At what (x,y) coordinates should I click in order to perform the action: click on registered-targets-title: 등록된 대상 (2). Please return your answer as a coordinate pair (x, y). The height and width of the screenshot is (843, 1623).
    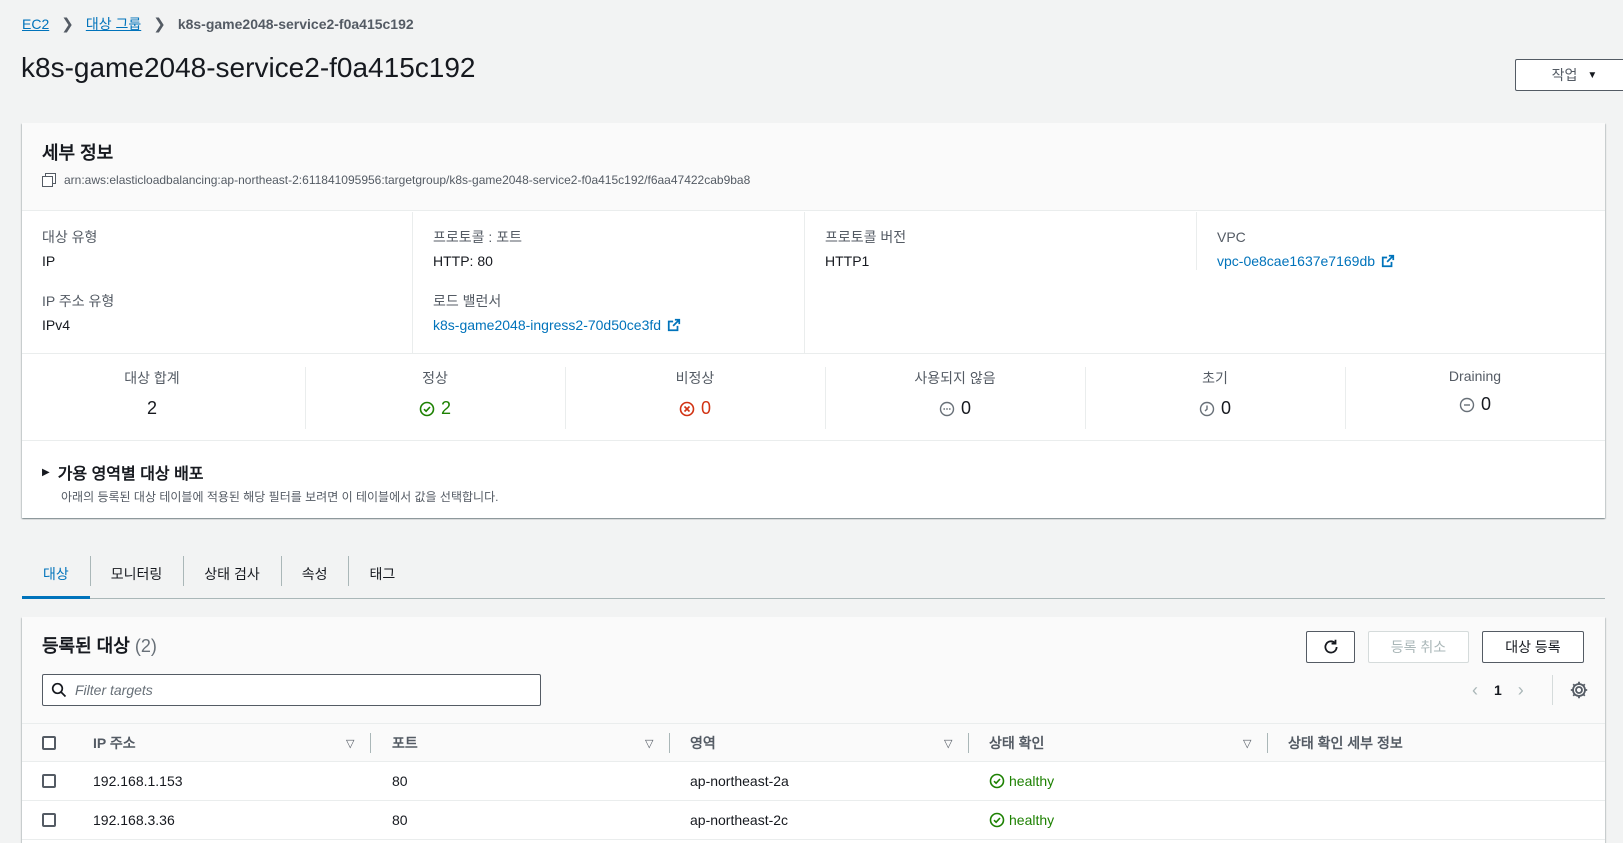
    Looking at the image, I should click on (99, 645).